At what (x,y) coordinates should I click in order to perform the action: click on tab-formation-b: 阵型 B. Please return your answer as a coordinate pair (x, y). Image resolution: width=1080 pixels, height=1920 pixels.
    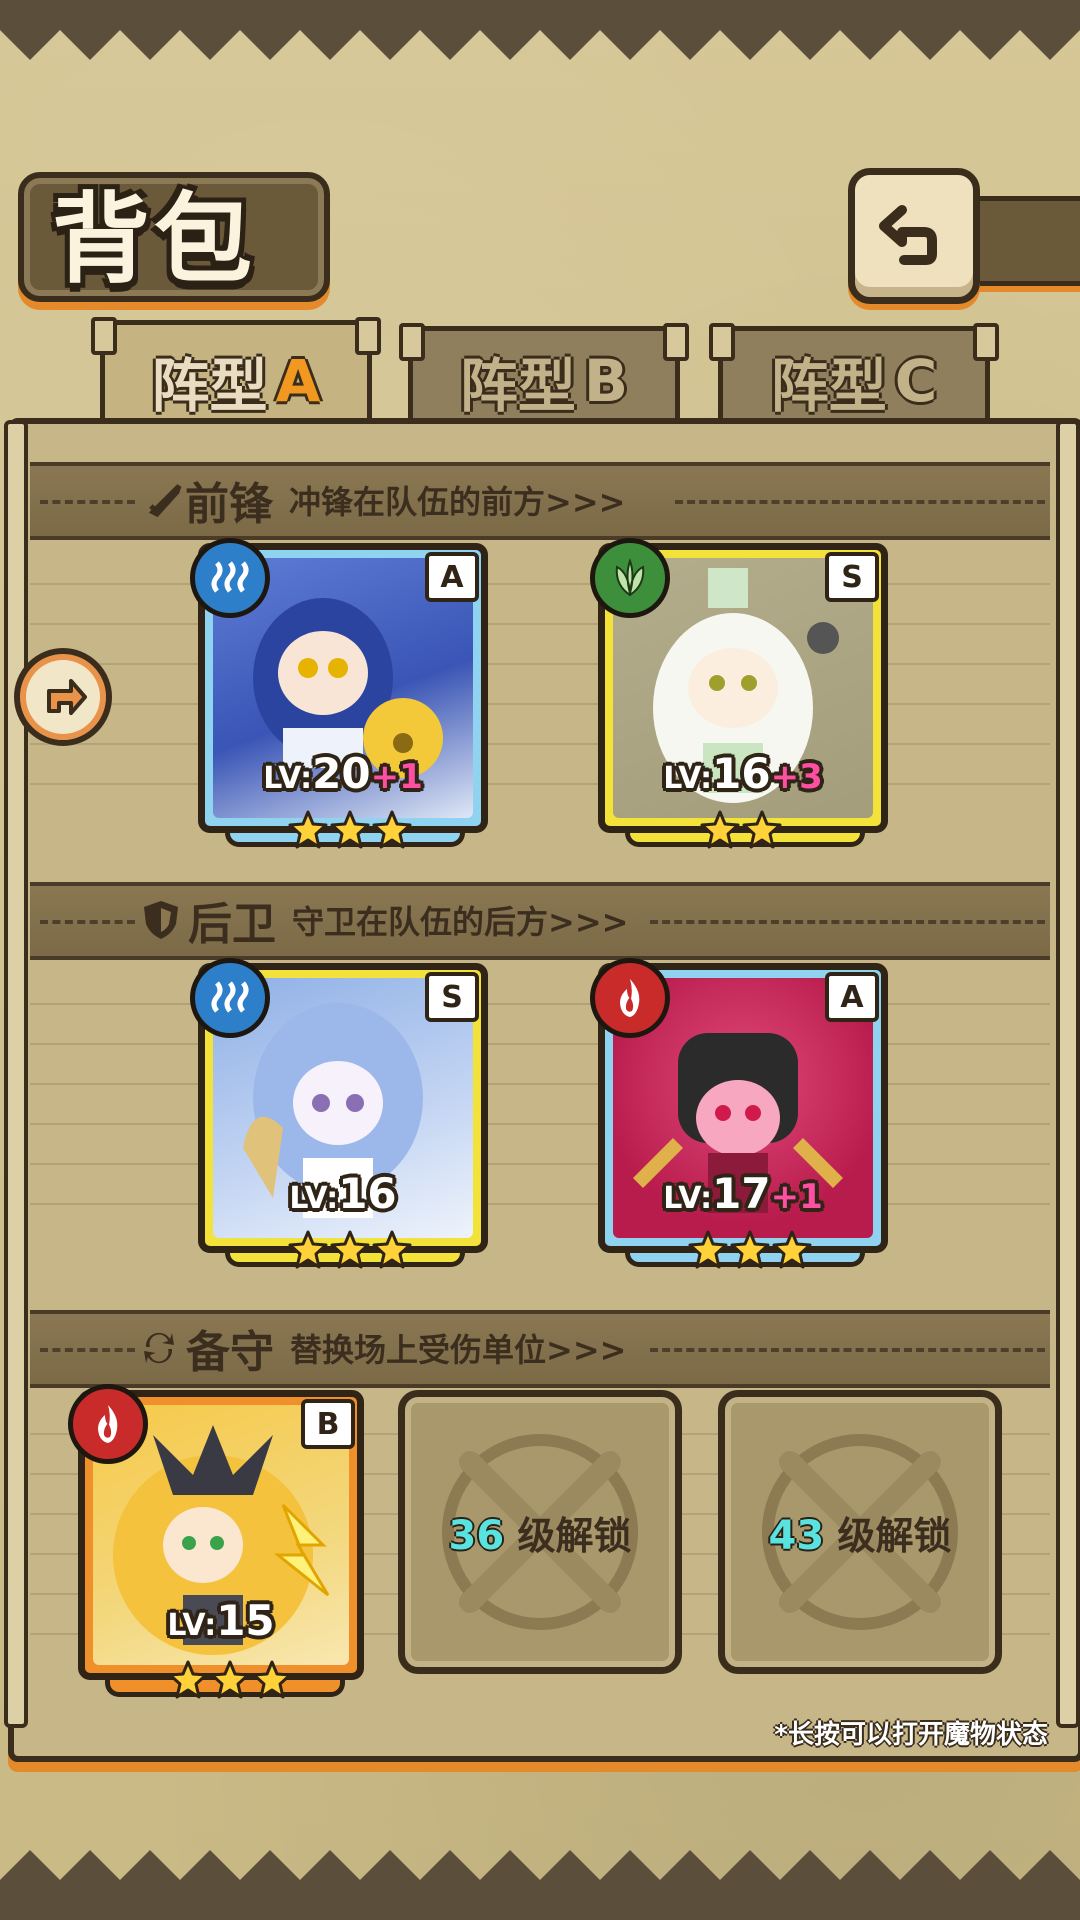
    Looking at the image, I should click on (544, 377).